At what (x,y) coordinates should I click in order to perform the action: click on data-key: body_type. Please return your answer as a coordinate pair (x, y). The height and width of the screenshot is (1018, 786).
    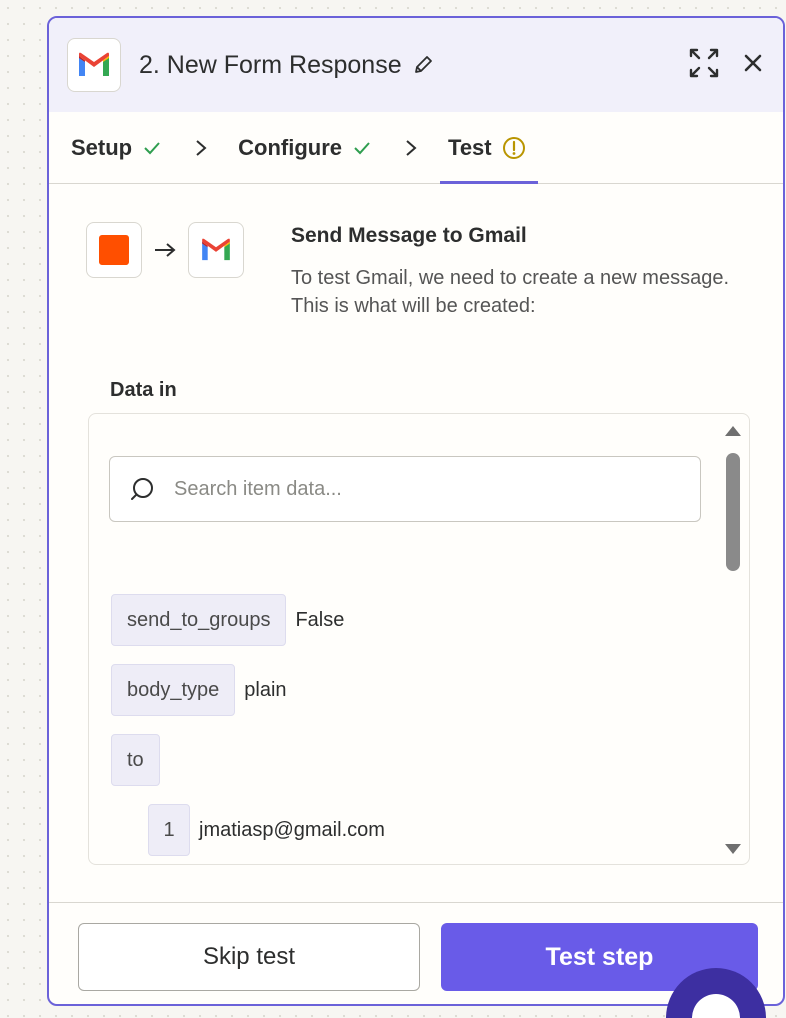
    Looking at the image, I should click on (173, 690).